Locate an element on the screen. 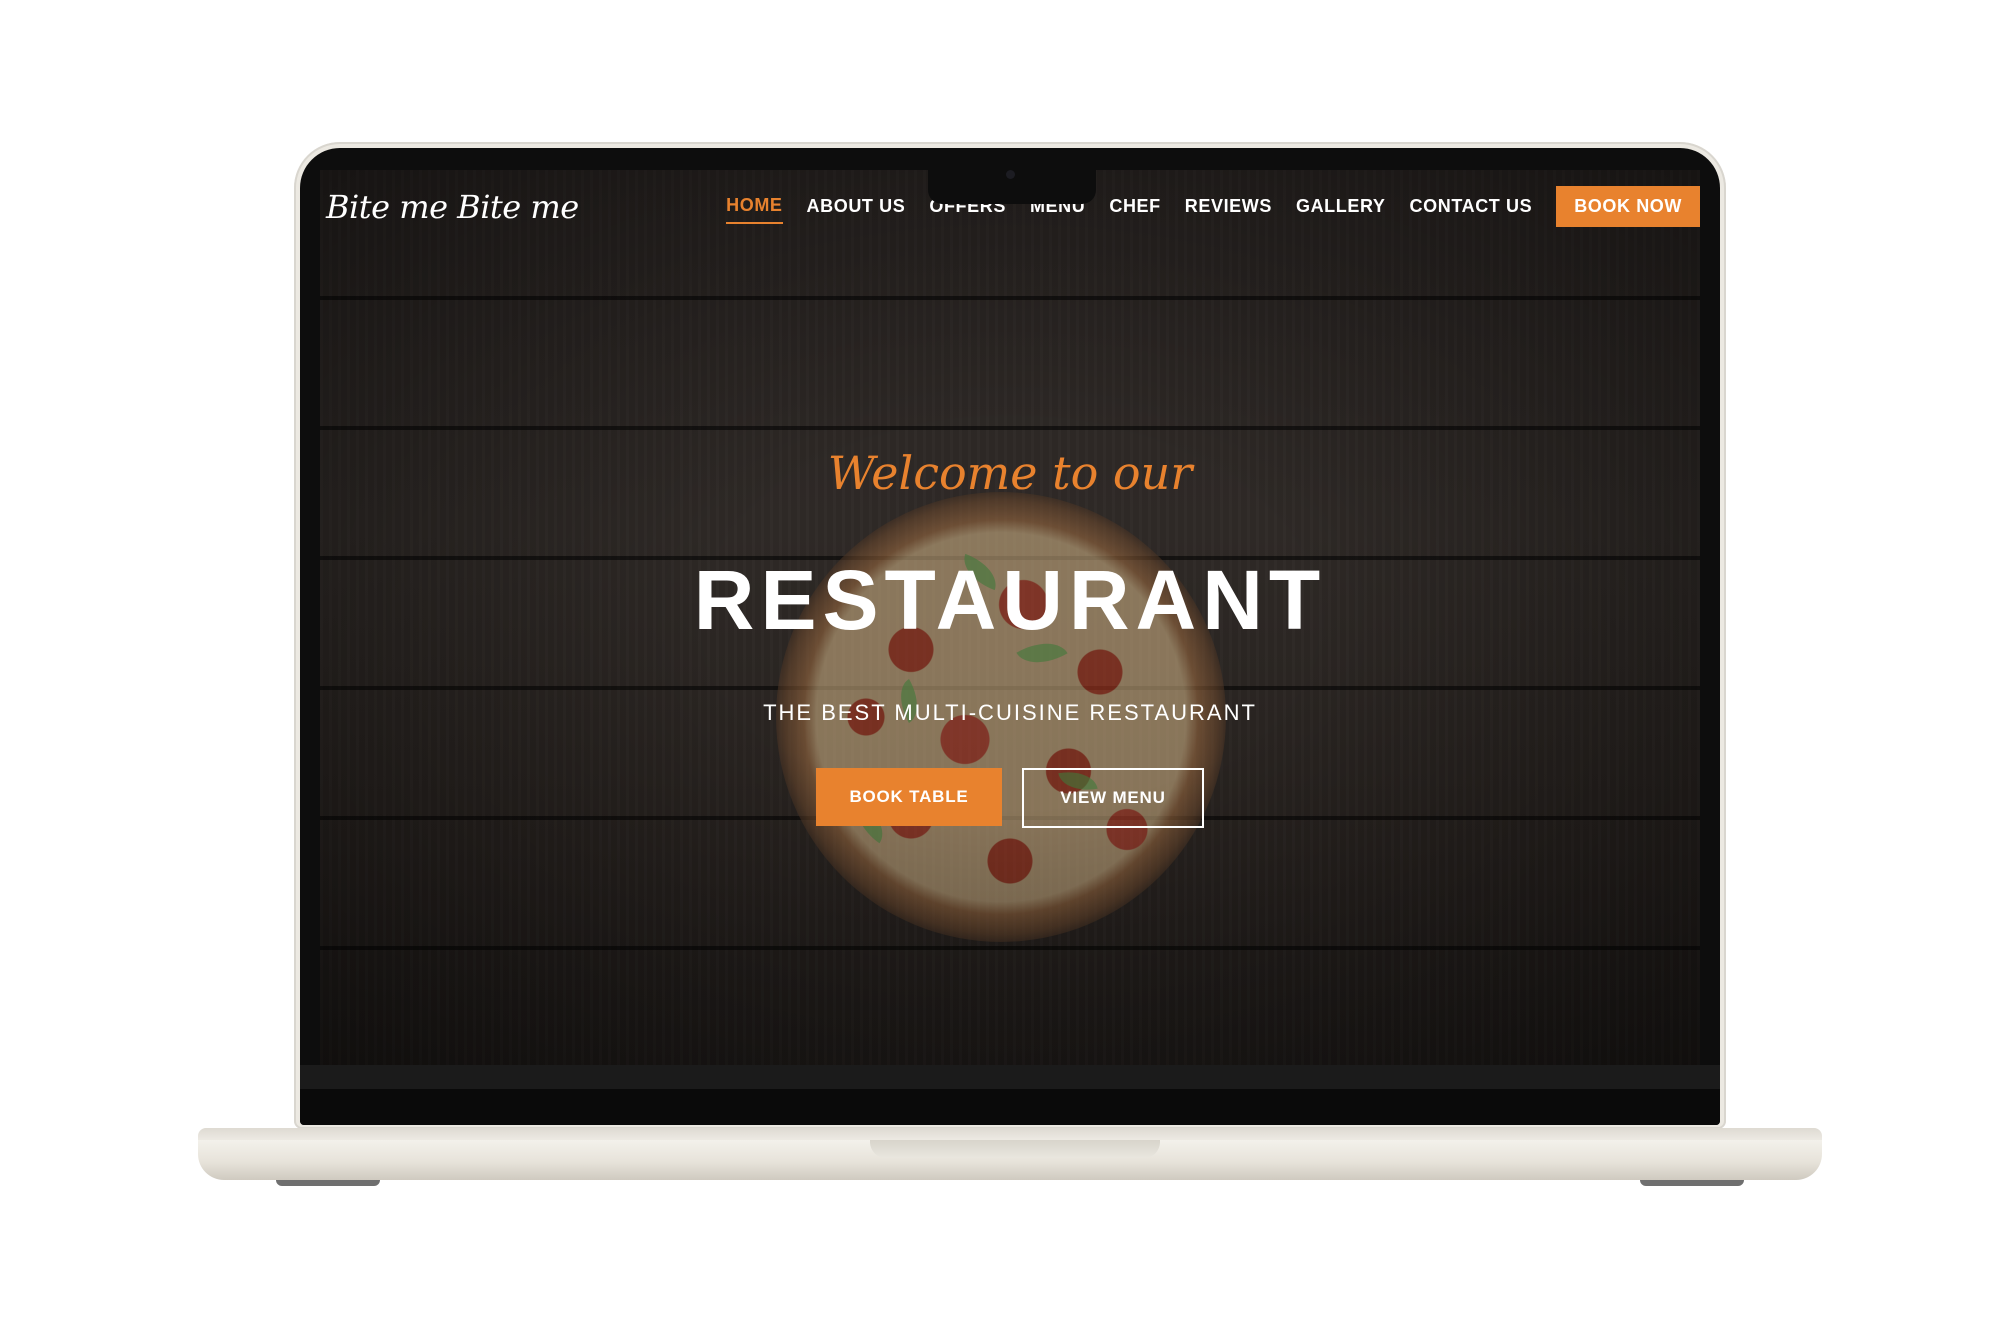 This screenshot has width=2000, height=1333. laptop-opening-notch is located at coordinates (1015, 1149).